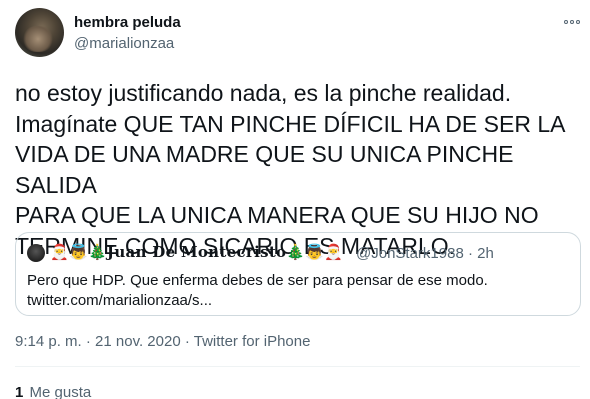 The image size is (590, 399). I want to click on likes-stat: 1 Me gusta, so click(53, 391).